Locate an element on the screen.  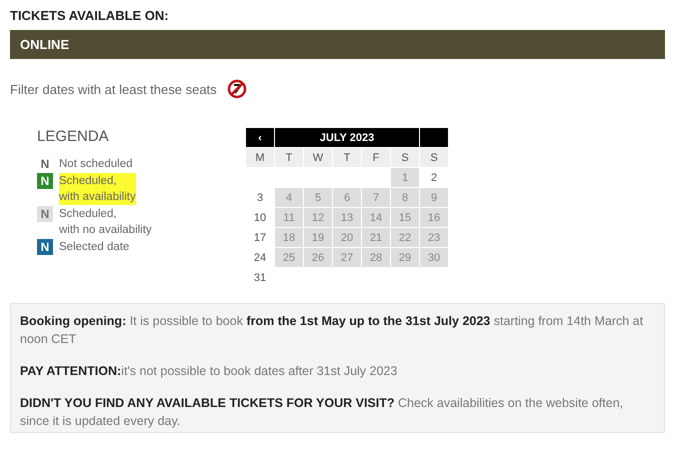
calendar-day: 20 is located at coordinates (347, 237).